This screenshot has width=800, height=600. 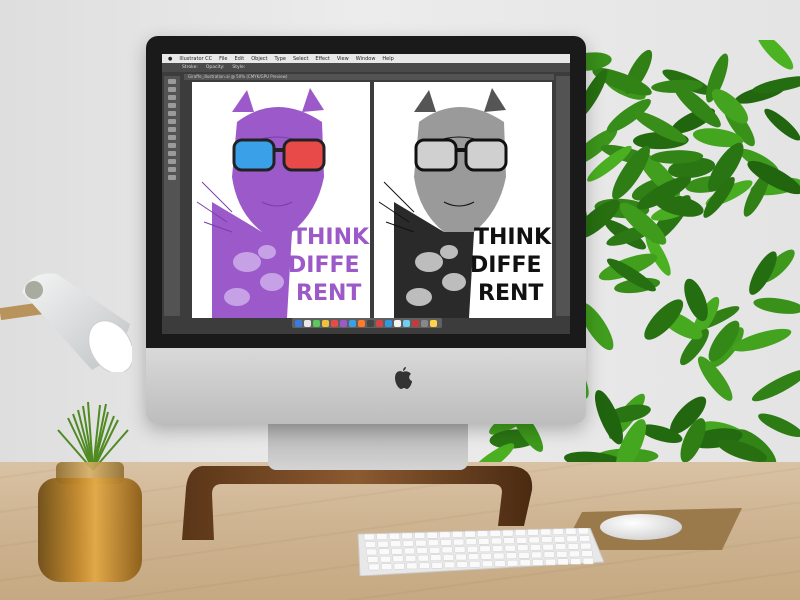 What do you see at coordinates (195, 59) in the screenshot?
I see `menu-item: Illustrator CC` at bounding box center [195, 59].